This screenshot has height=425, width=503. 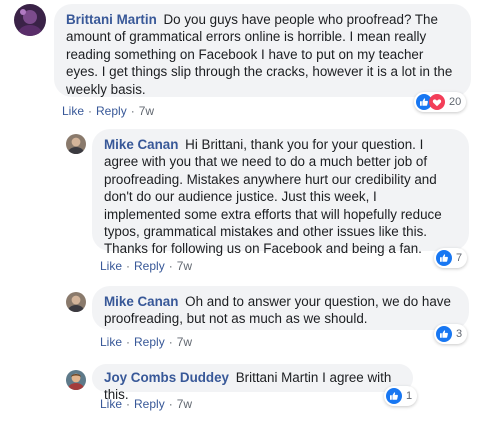 What do you see at coordinates (459, 258) in the screenshot?
I see `reaction-count: 7` at bounding box center [459, 258].